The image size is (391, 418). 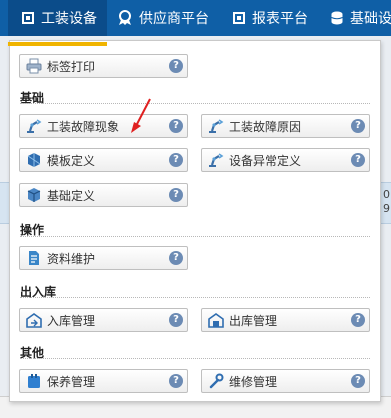 I want to click on menu-item-label: 标签打印, so click(x=71, y=66).